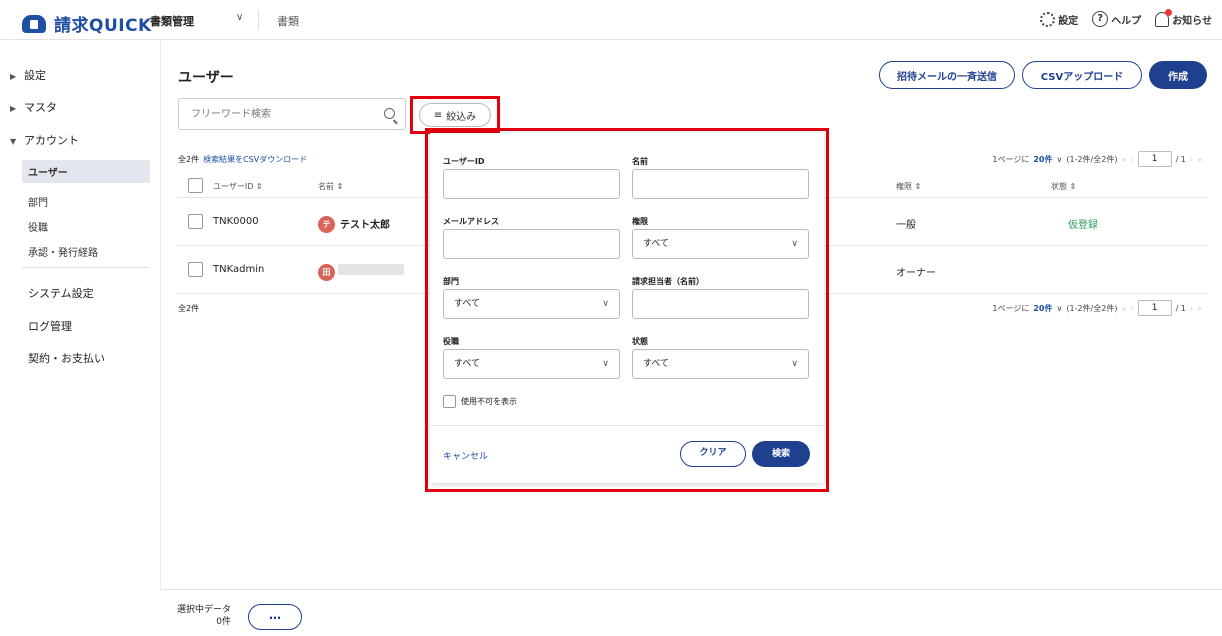  Describe the element at coordinates (13, 76) in the screenshot. I see `caret-right-icon: ▶` at that location.